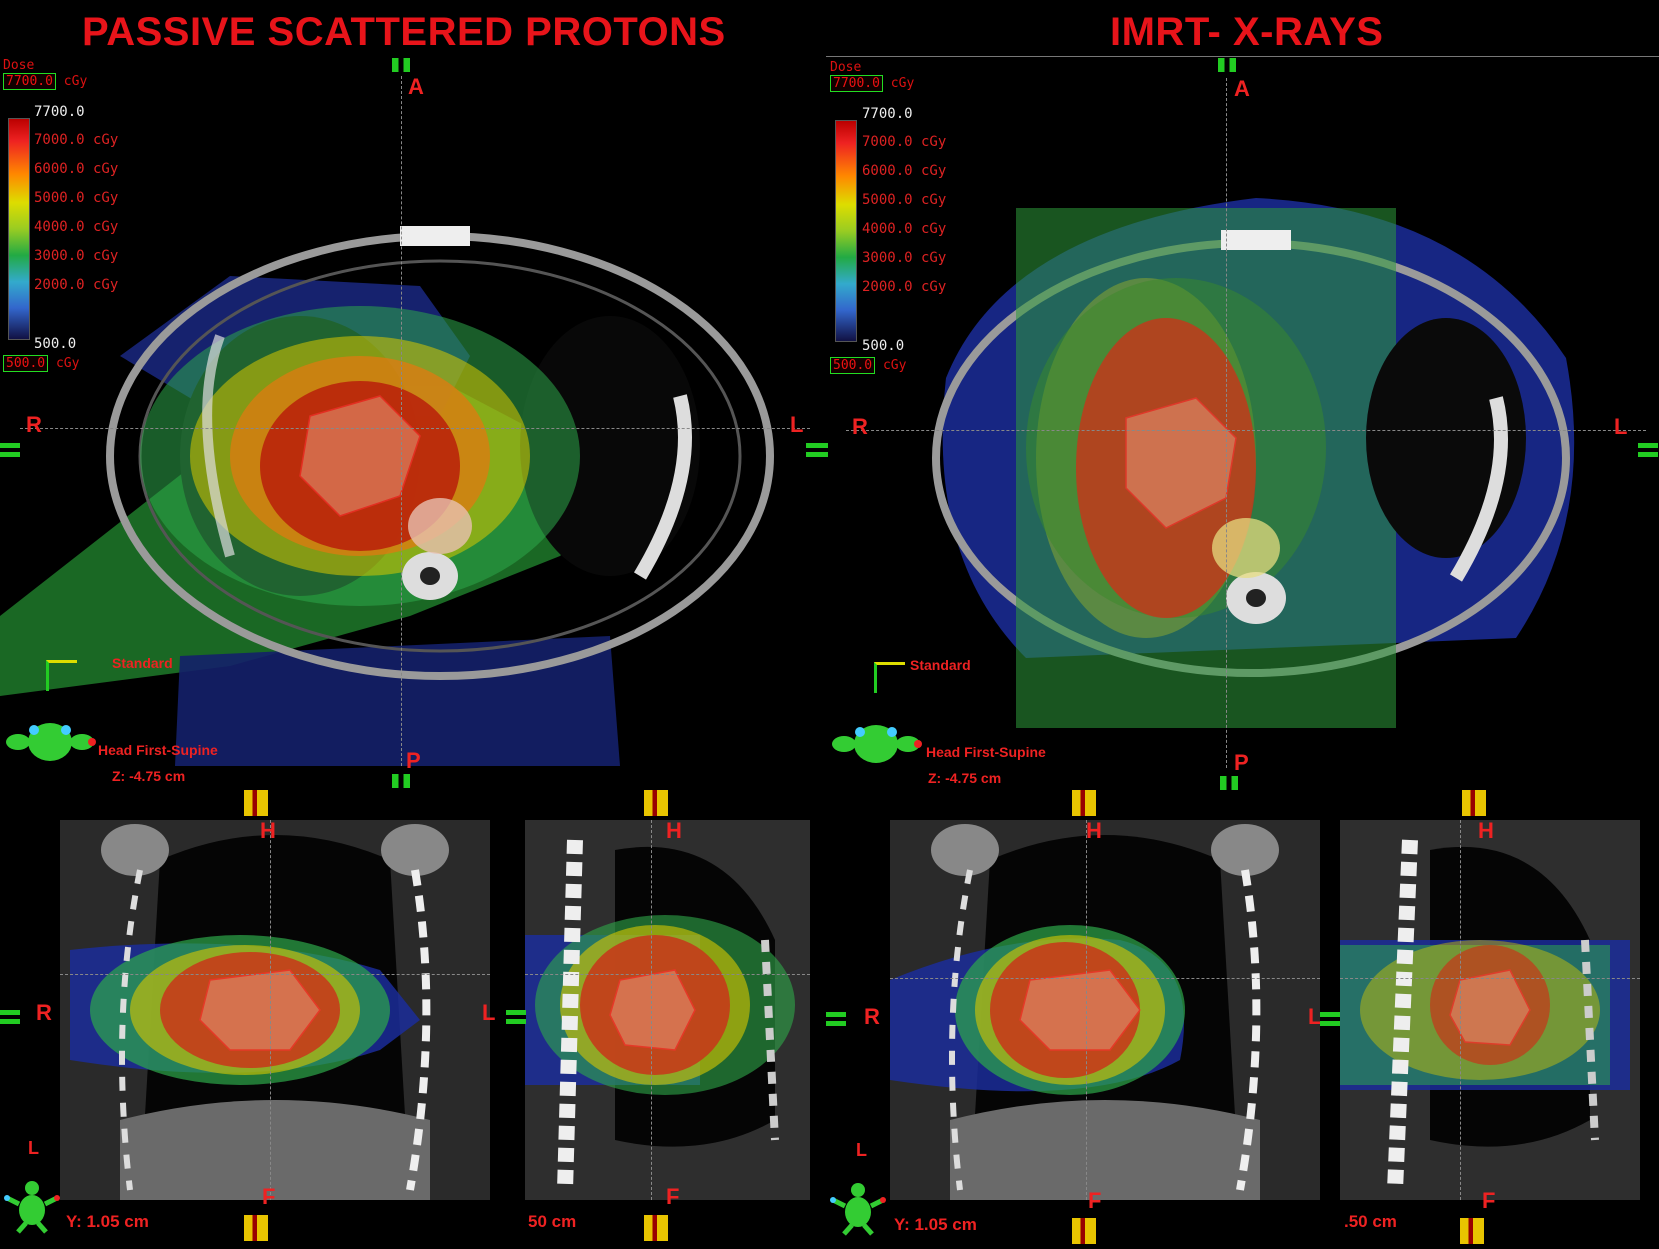 The width and height of the screenshot is (1659, 1249). Describe the element at coordinates (904, 171) in the screenshot. I see `right-tick-1: 6000.0 cGy` at that location.